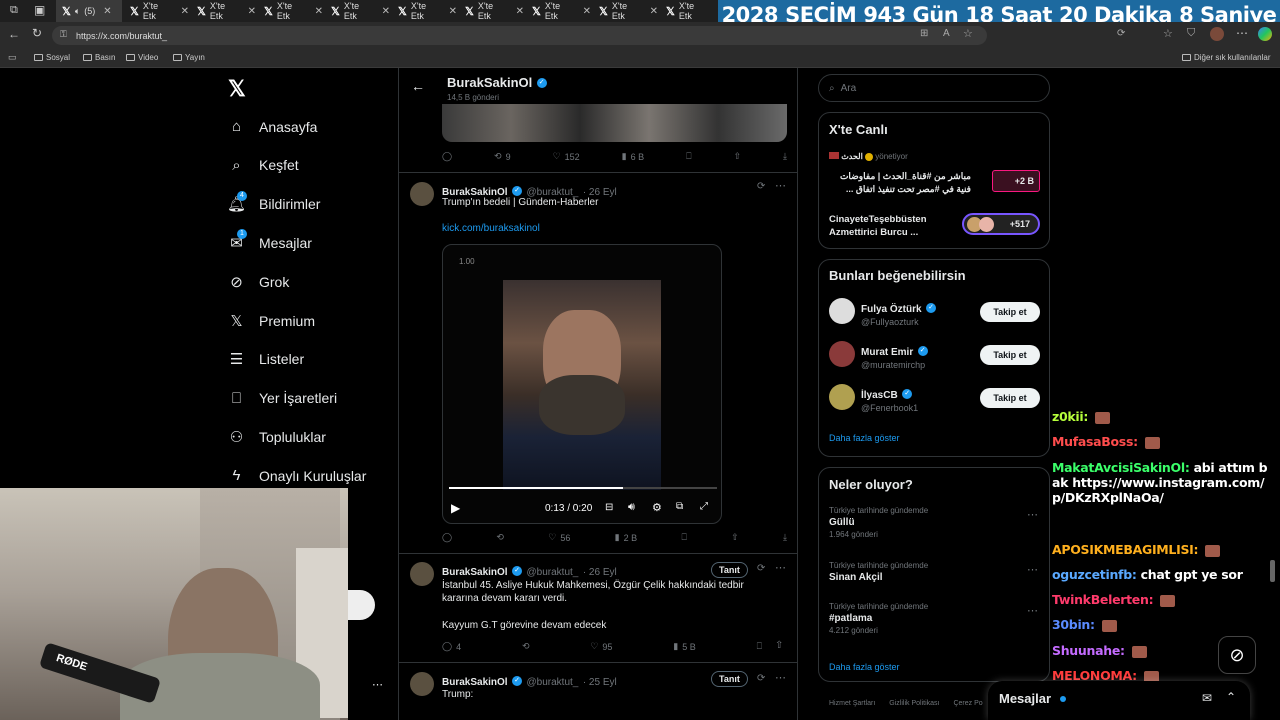 This screenshot has width=1280, height=720. I want to click on pip-icon: ⧉, so click(679, 506).